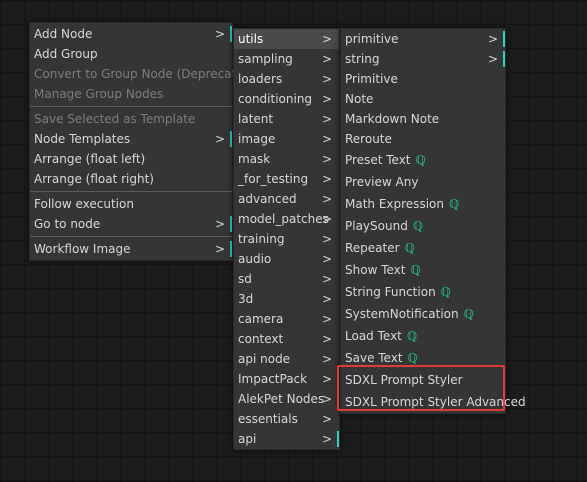 This screenshot has height=482, width=587. What do you see at coordinates (67, 224) in the screenshot?
I see `menu-item-label: Go to node` at bounding box center [67, 224].